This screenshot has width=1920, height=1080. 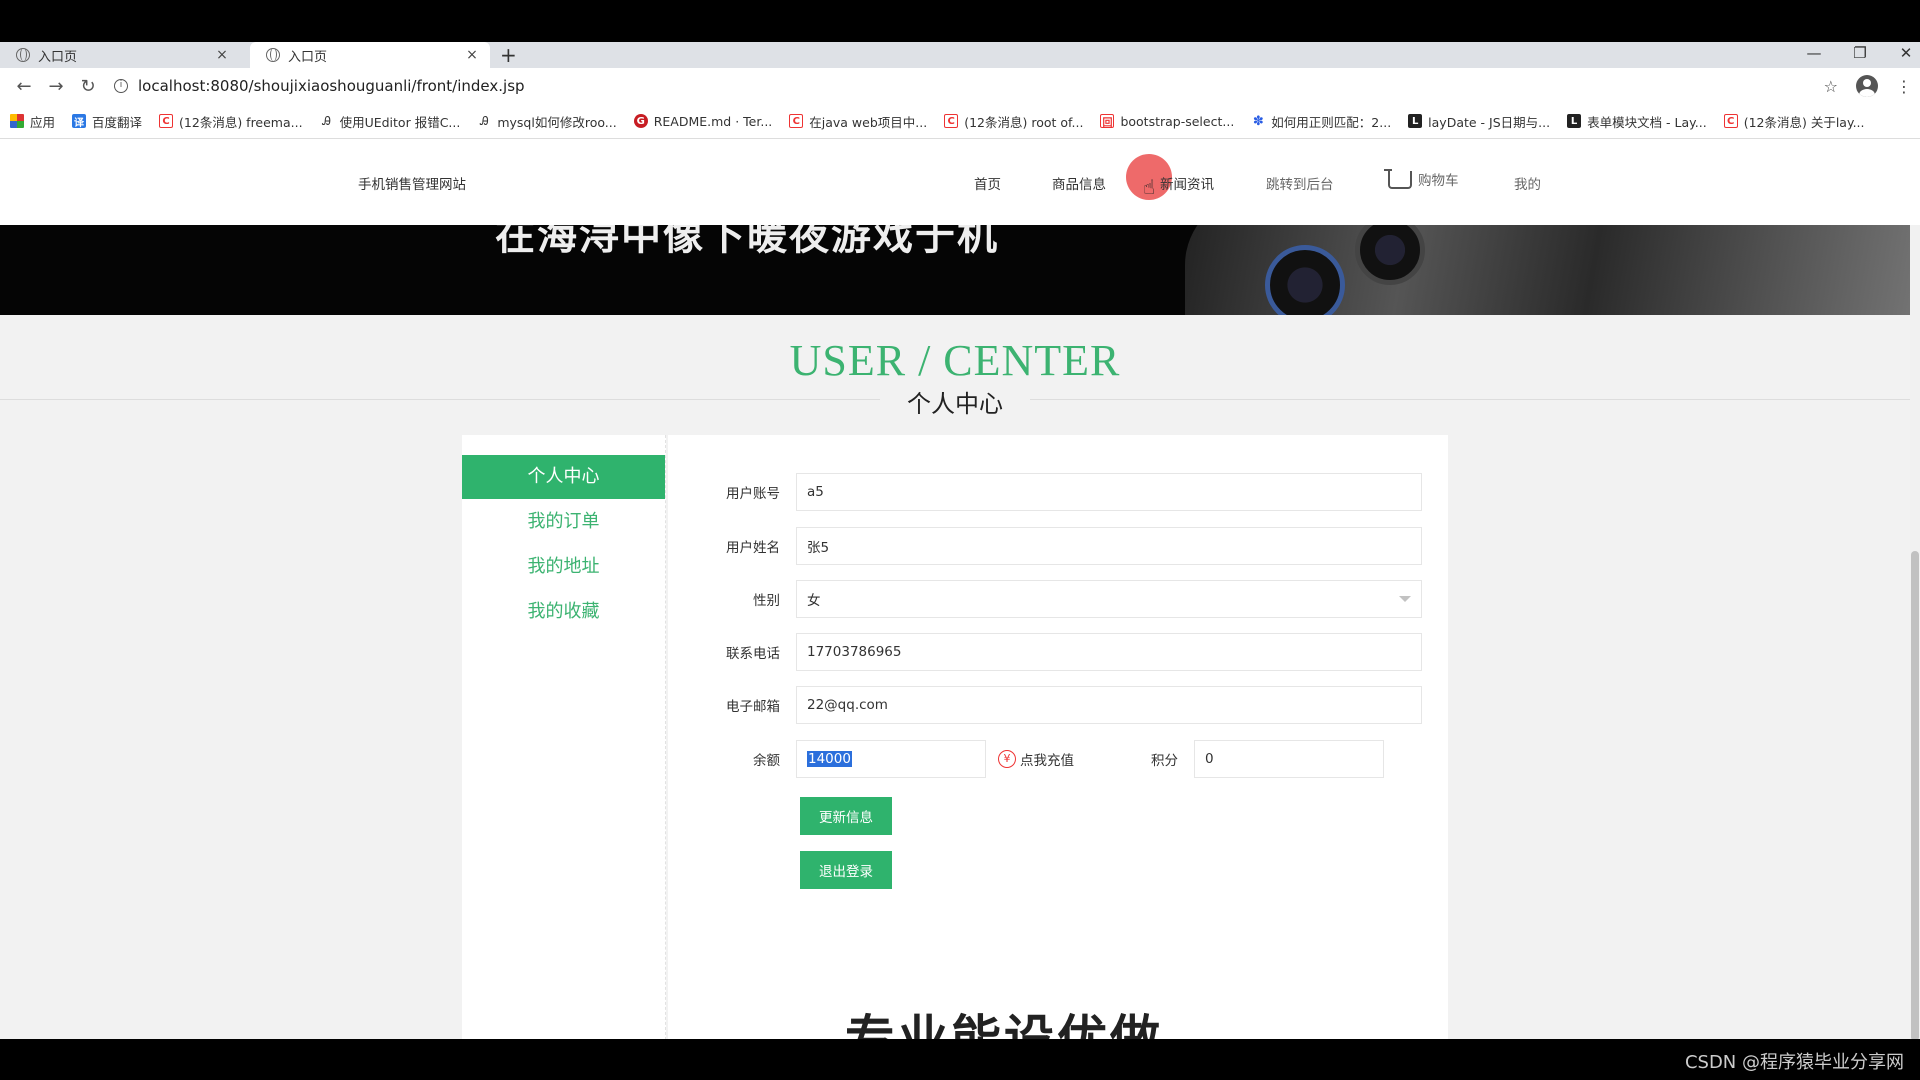 What do you see at coordinates (508, 55) in the screenshot?
I see `new-tab-button: +` at bounding box center [508, 55].